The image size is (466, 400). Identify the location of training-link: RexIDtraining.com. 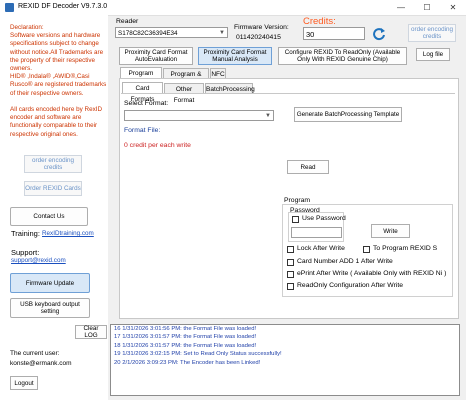
(68, 233).